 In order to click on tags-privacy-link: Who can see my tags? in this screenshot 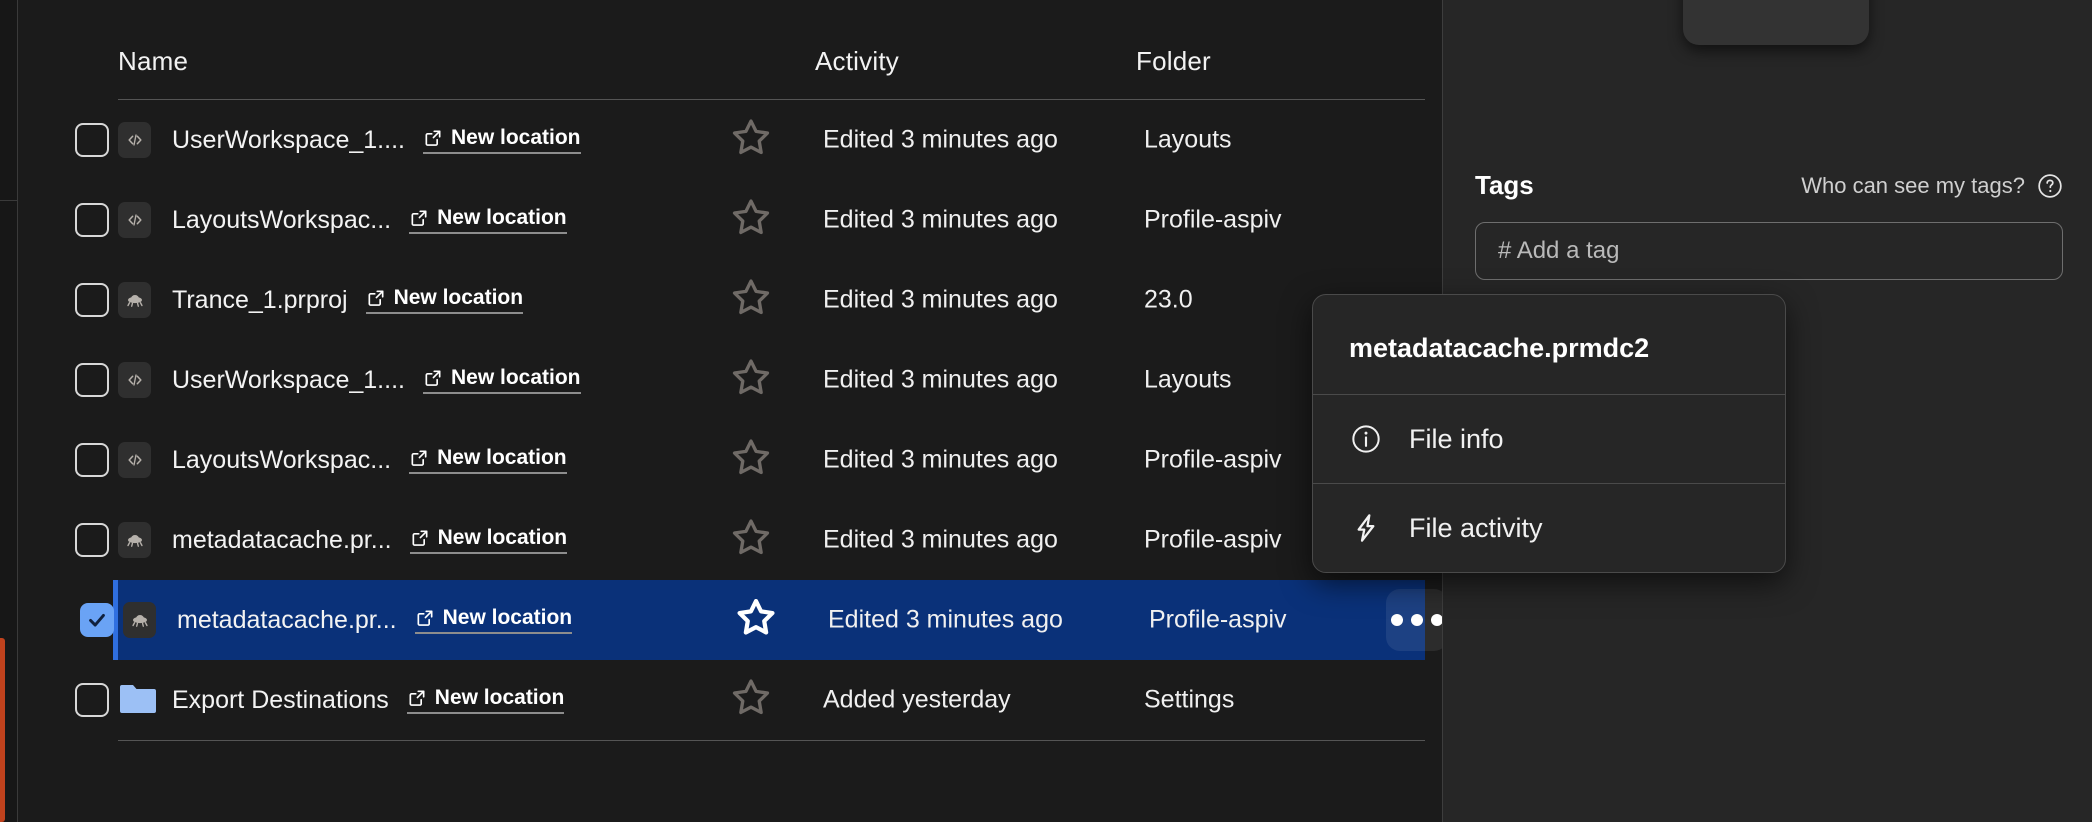, I will do `click(1932, 186)`.